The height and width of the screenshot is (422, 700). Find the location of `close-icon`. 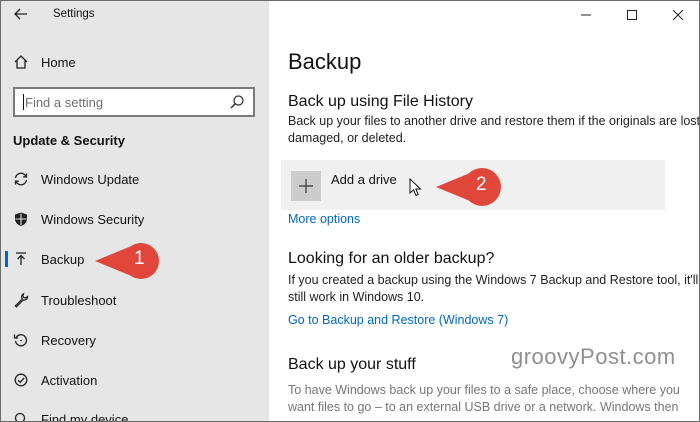

close-icon is located at coordinates (678, 15).